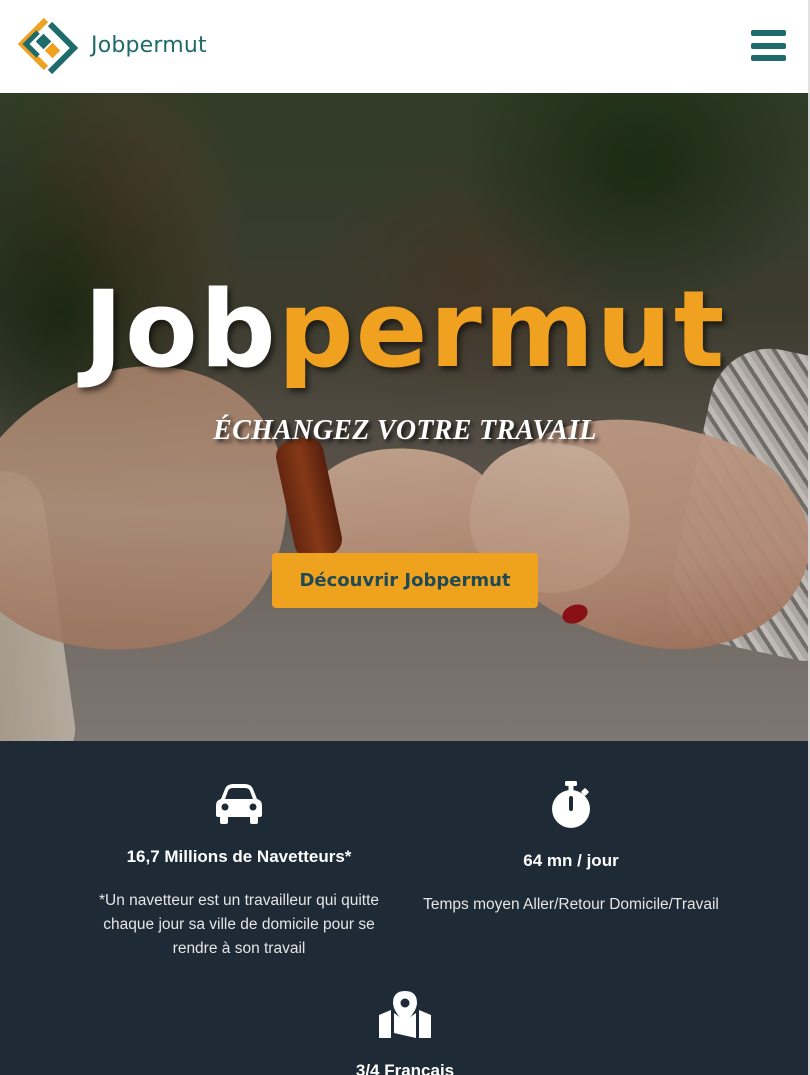  Describe the element at coordinates (239, 804) in the screenshot. I see `car-icon` at that location.